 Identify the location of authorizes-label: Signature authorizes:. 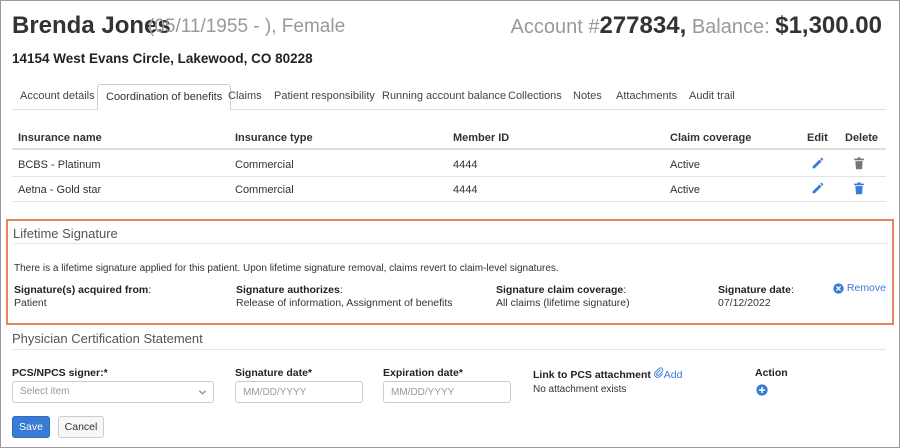
(289, 290).